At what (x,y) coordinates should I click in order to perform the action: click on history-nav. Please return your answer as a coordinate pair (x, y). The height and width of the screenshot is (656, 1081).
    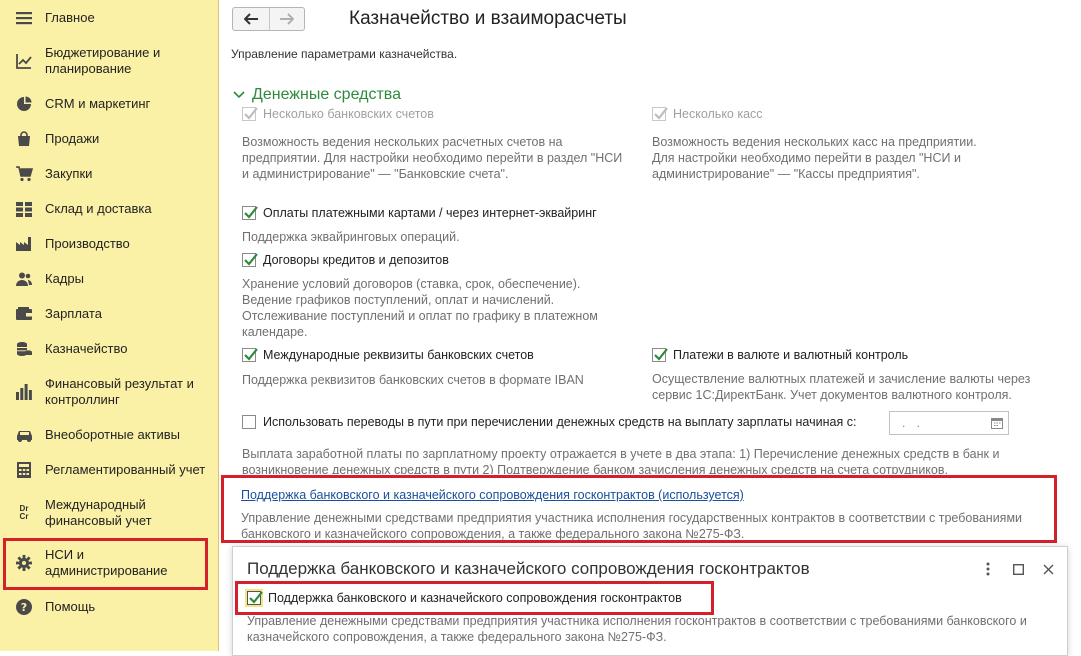
    Looking at the image, I should click on (268, 19).